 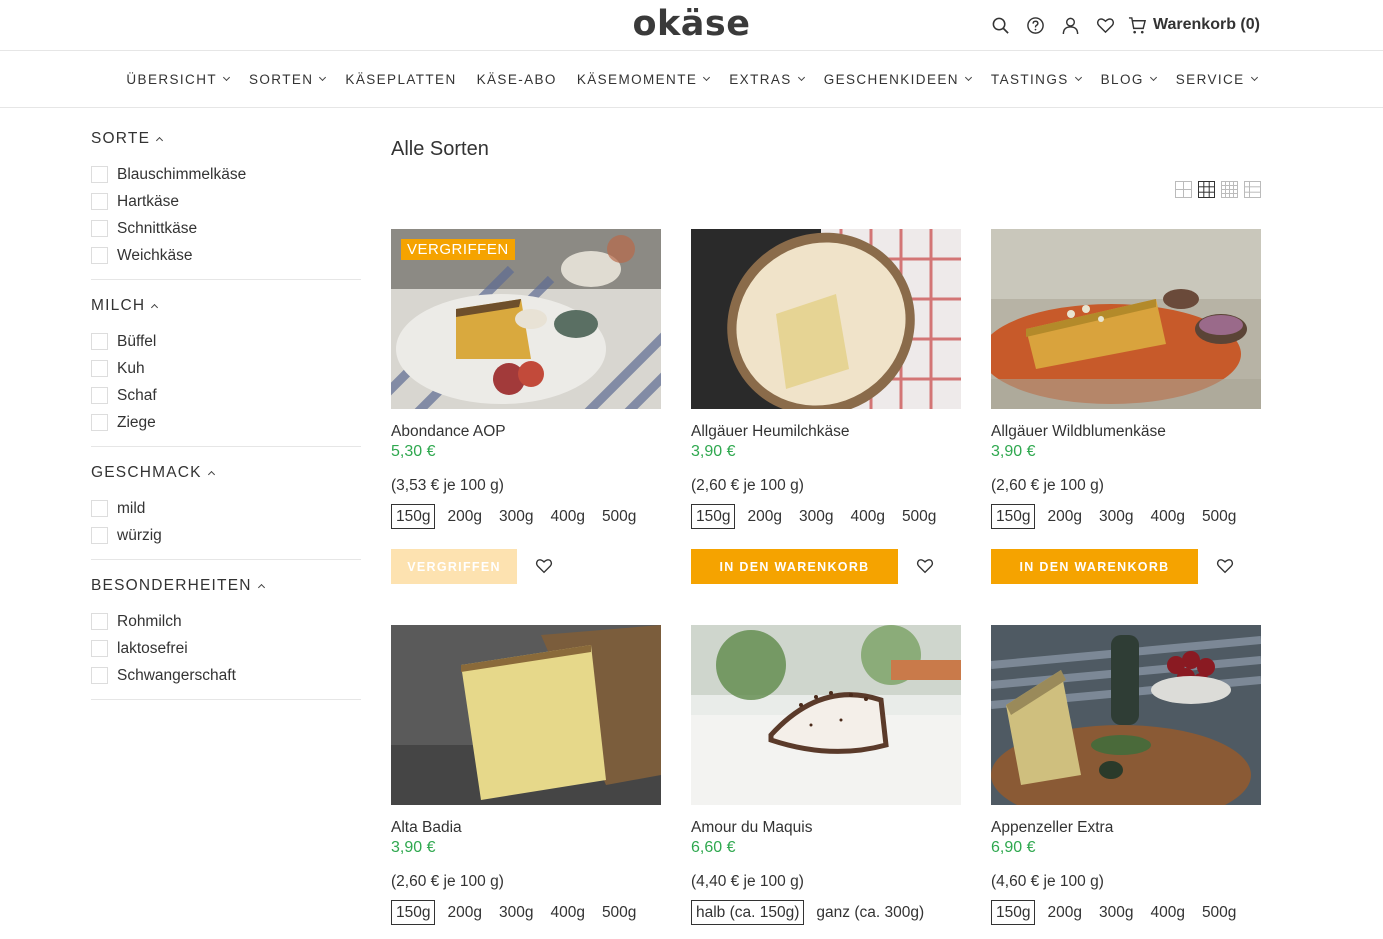 I want to click on filter-option: würzig, so click(x=226, y=535).